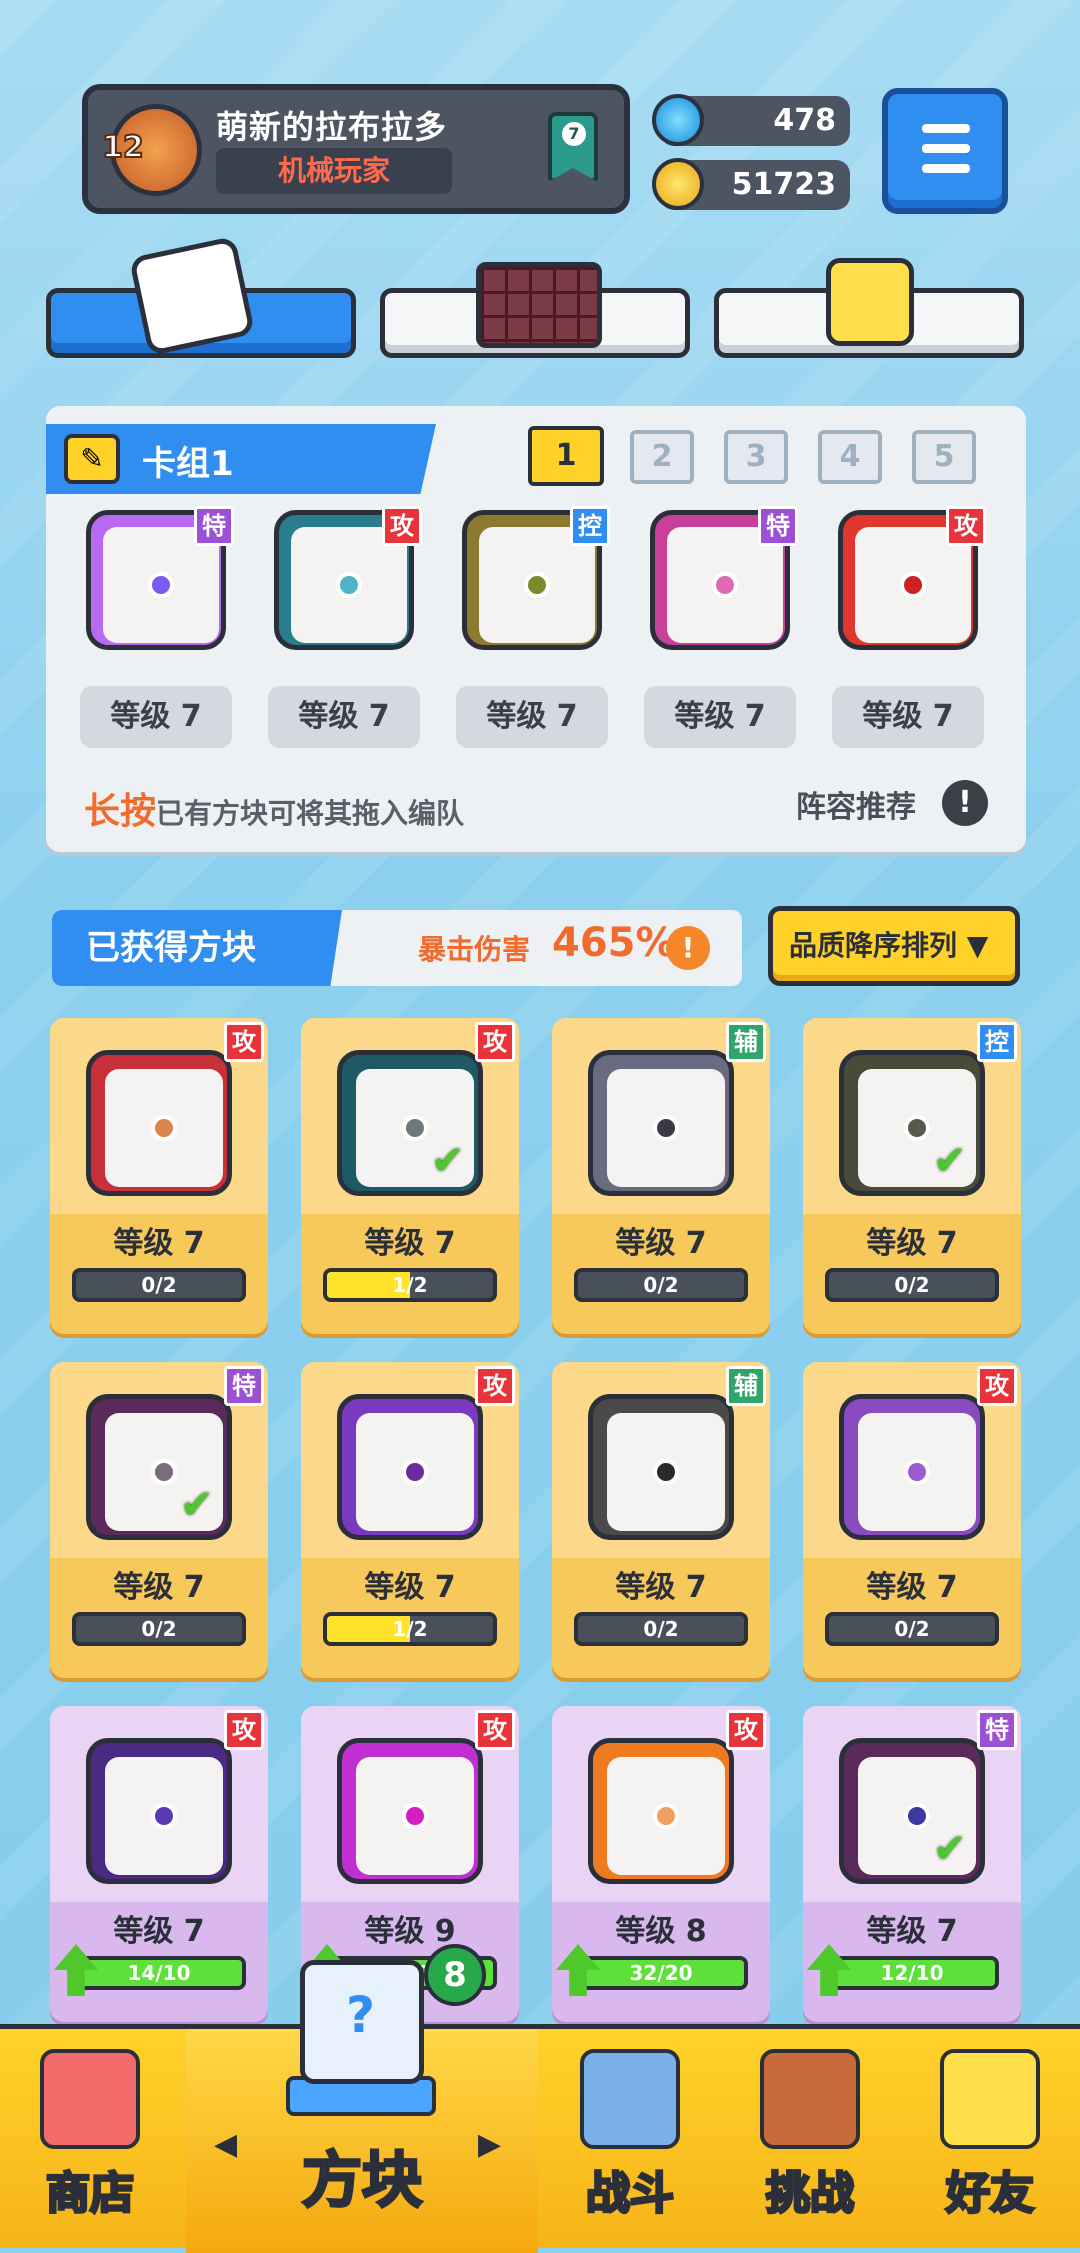 The width and height of the screenshot is (1080, 2253). I want to click on deck-tab-3: 3, so click(756, 457).